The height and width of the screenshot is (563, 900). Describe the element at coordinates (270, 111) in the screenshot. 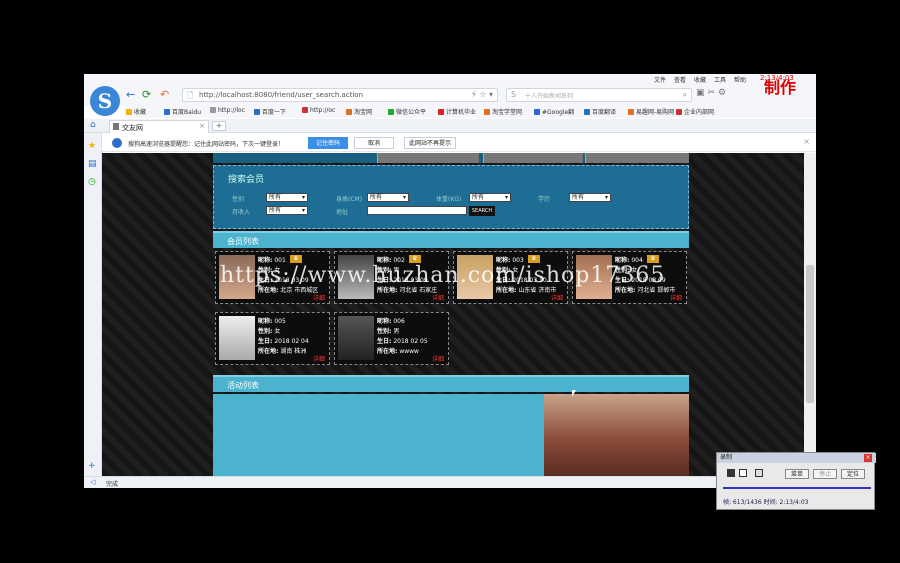

I see `bookmark-item: 百度一下` at that location.